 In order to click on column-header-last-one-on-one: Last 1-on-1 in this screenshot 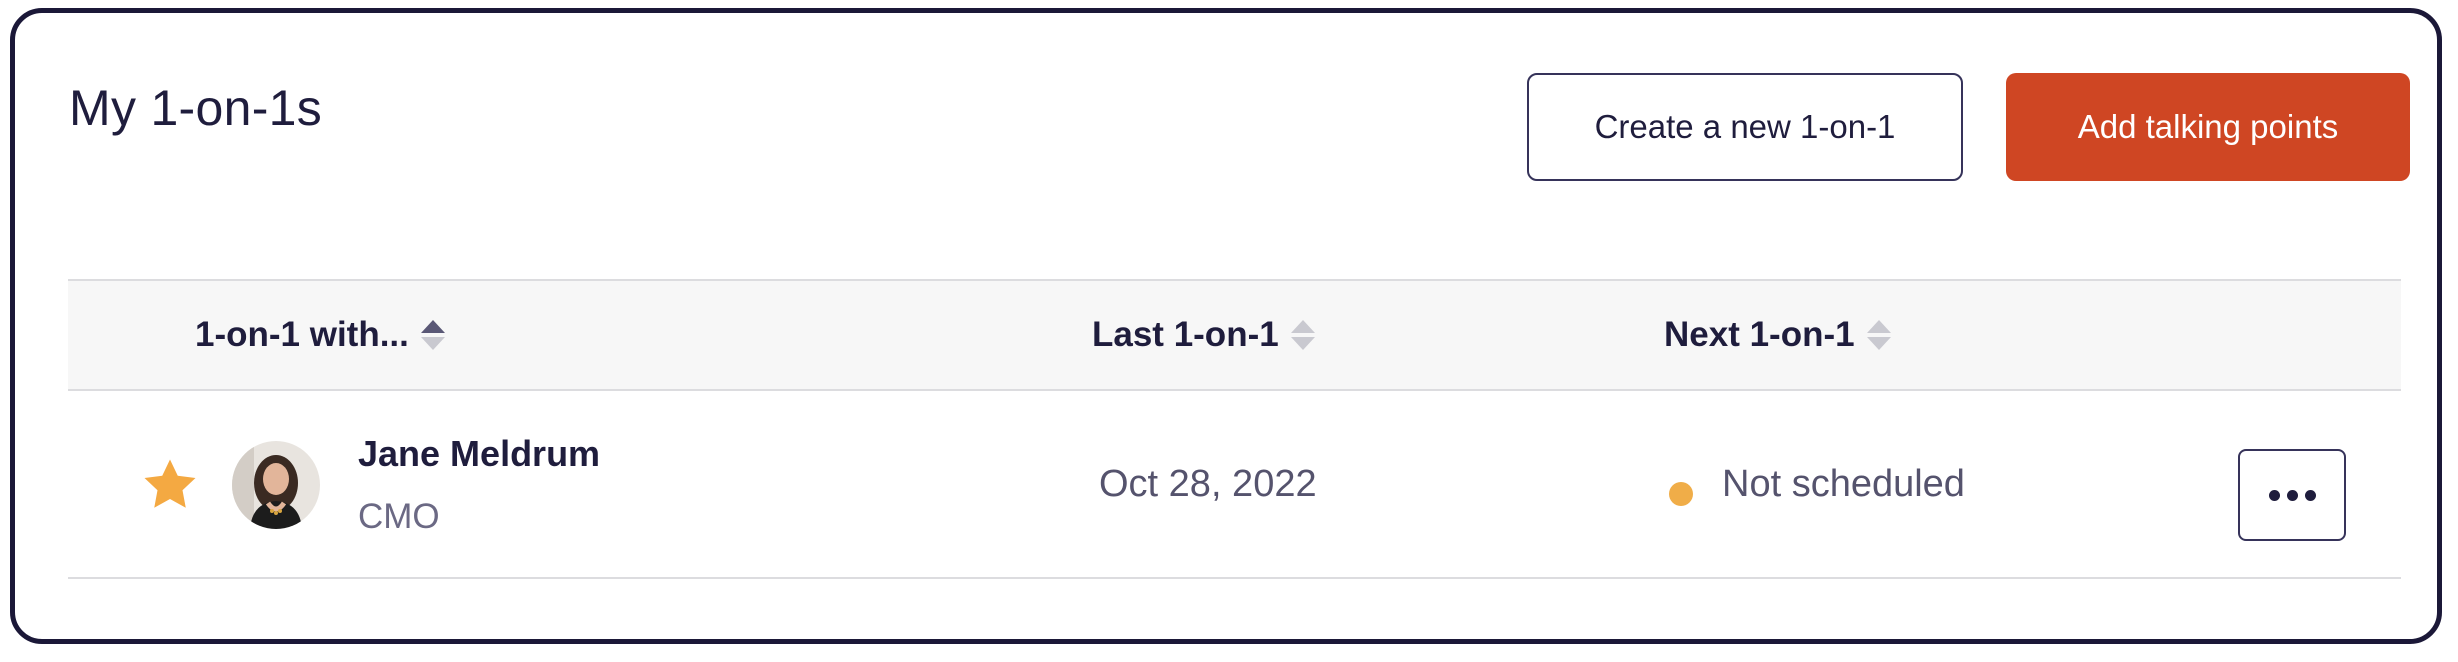, I will do `click(1203, 335)`.